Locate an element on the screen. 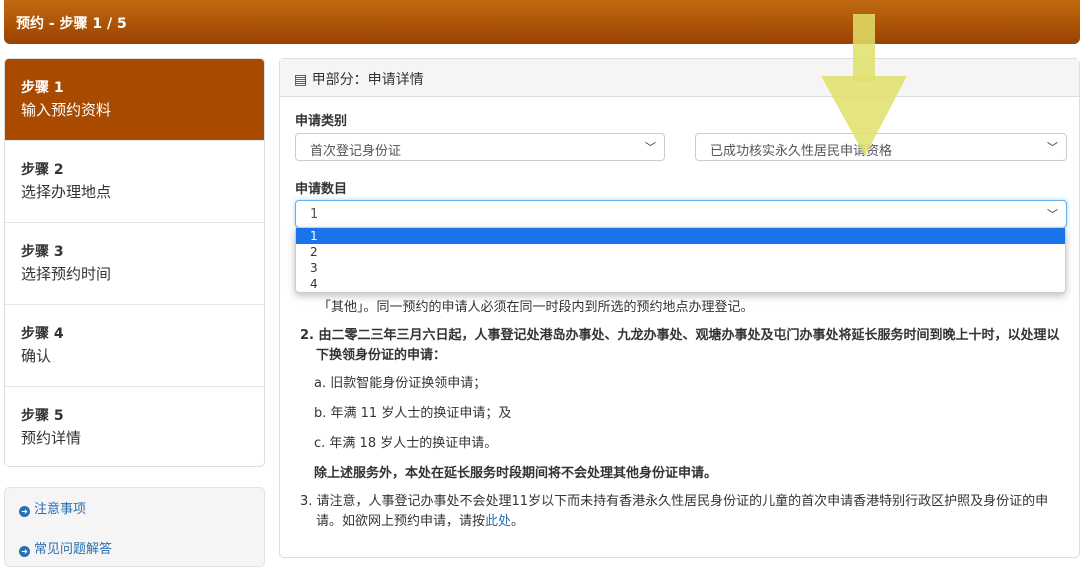 The image size is (1080, 578). link-label: 注意事项 is located at coordinates (60, 509).